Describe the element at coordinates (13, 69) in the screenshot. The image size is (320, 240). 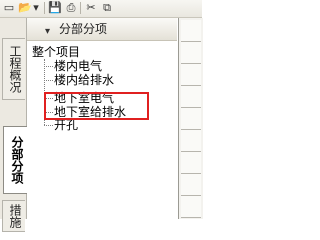
I see `tab-project-overview: 工程概况` at that location.